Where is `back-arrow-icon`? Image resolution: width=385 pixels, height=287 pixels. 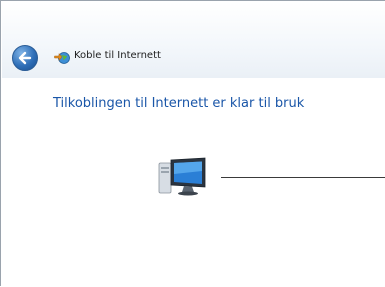
back-arrow-icon is located at coordinates (25, 58).